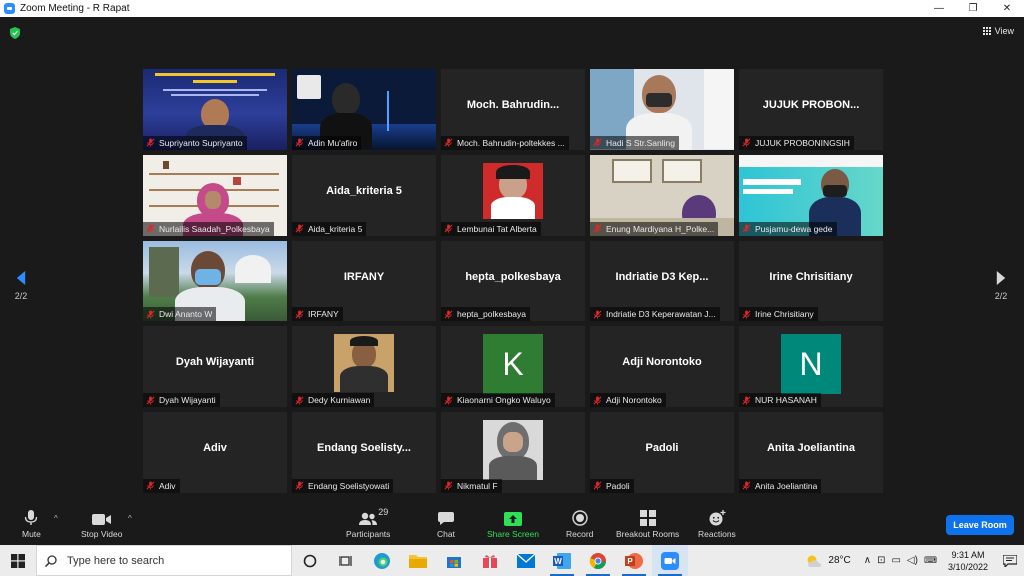 This screenshot has width=1024, height=576. I want to click on participant-name-label: Nikmatul F, so click(471, 485).